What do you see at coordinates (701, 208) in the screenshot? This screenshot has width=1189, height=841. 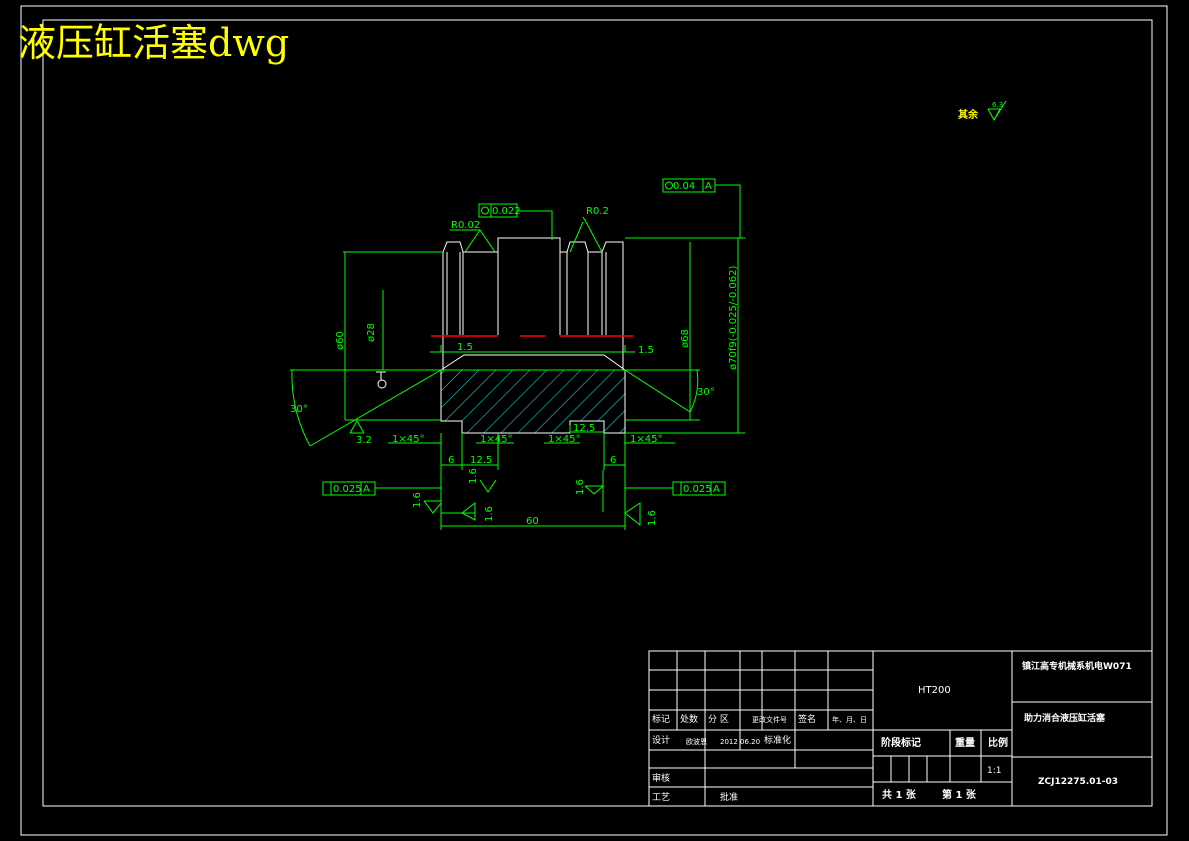 I see `runout-frame: 0.04 A` at bounding box center [701, 208].